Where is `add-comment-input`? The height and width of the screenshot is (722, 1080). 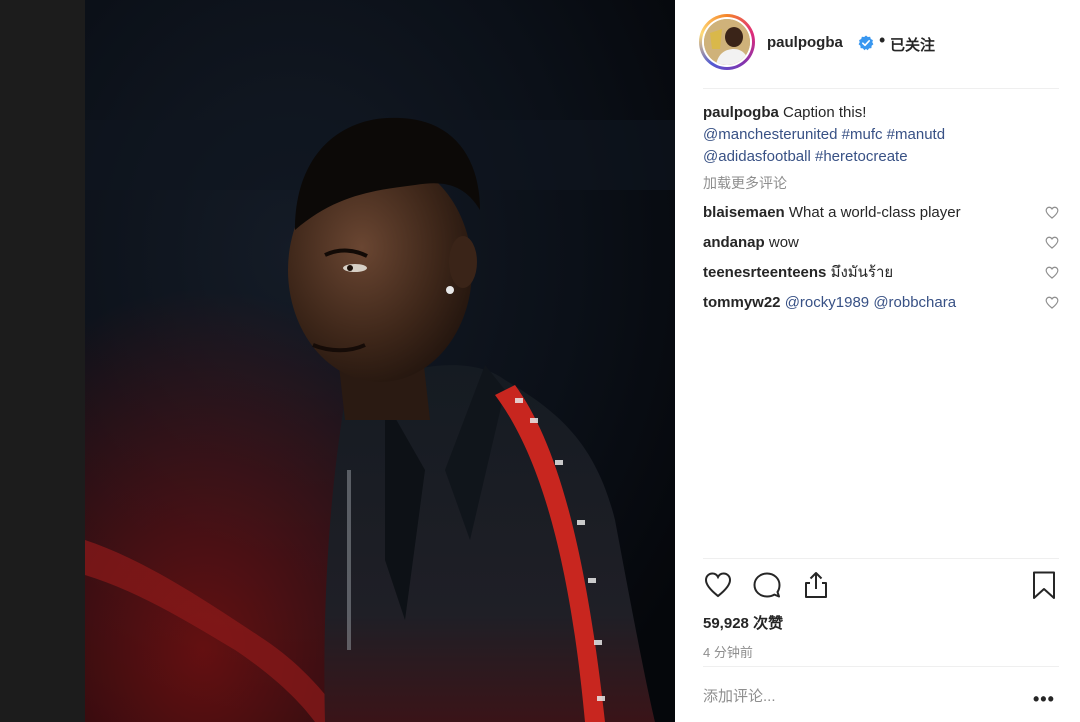
add-comment-input is located at coordinates (858, 696).